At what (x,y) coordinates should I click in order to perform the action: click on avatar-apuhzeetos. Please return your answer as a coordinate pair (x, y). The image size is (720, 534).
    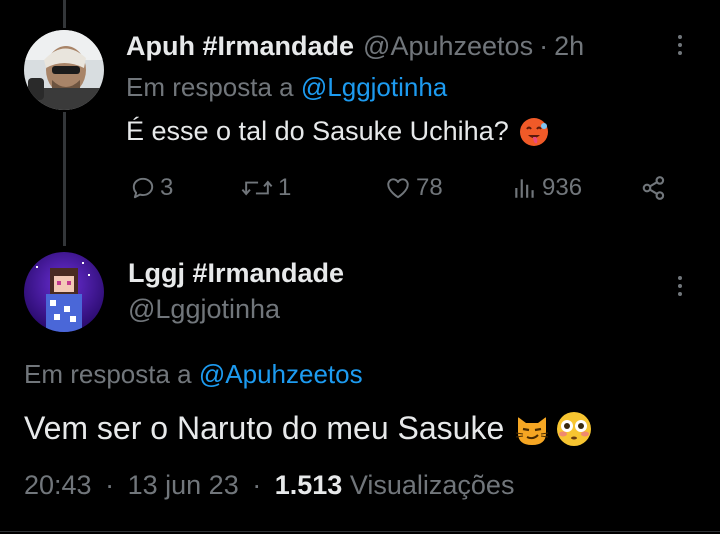
    Looking at the image, I should click on (64, 70).